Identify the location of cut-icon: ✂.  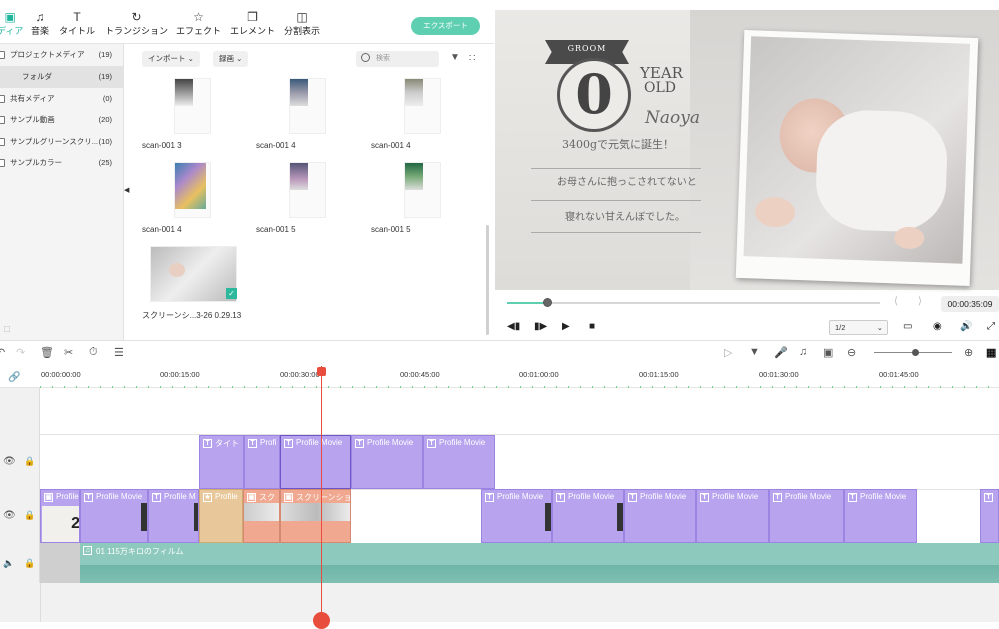
(68, 352).